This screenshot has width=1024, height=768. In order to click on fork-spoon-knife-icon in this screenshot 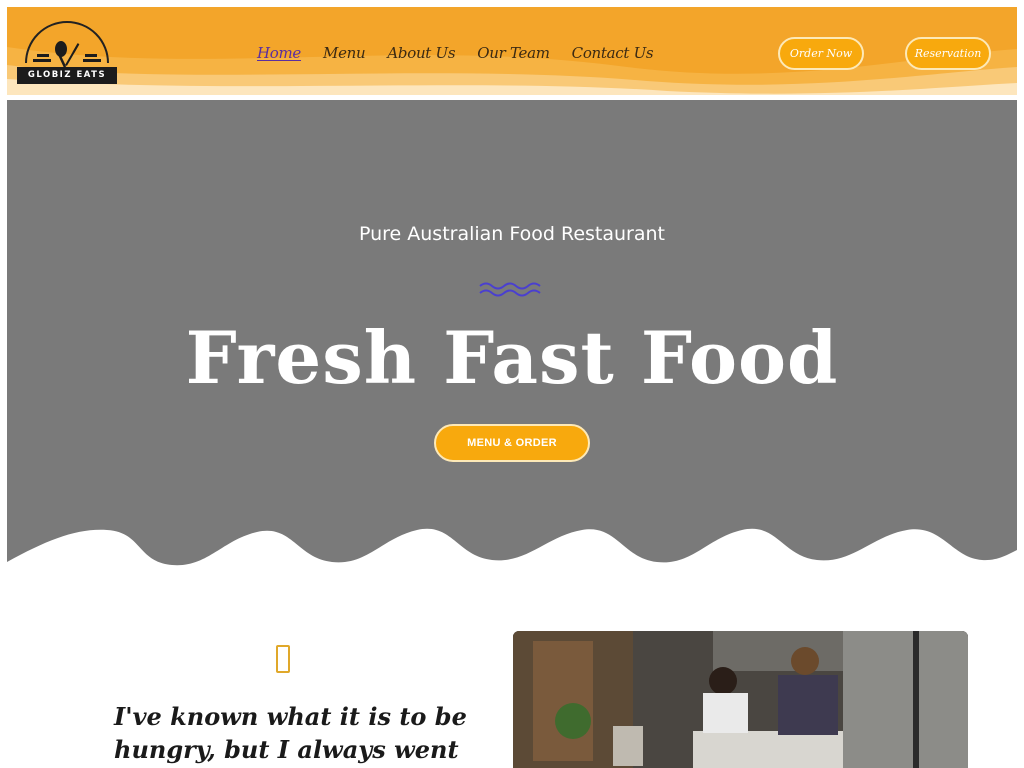, I will do `click(67, 54)`.